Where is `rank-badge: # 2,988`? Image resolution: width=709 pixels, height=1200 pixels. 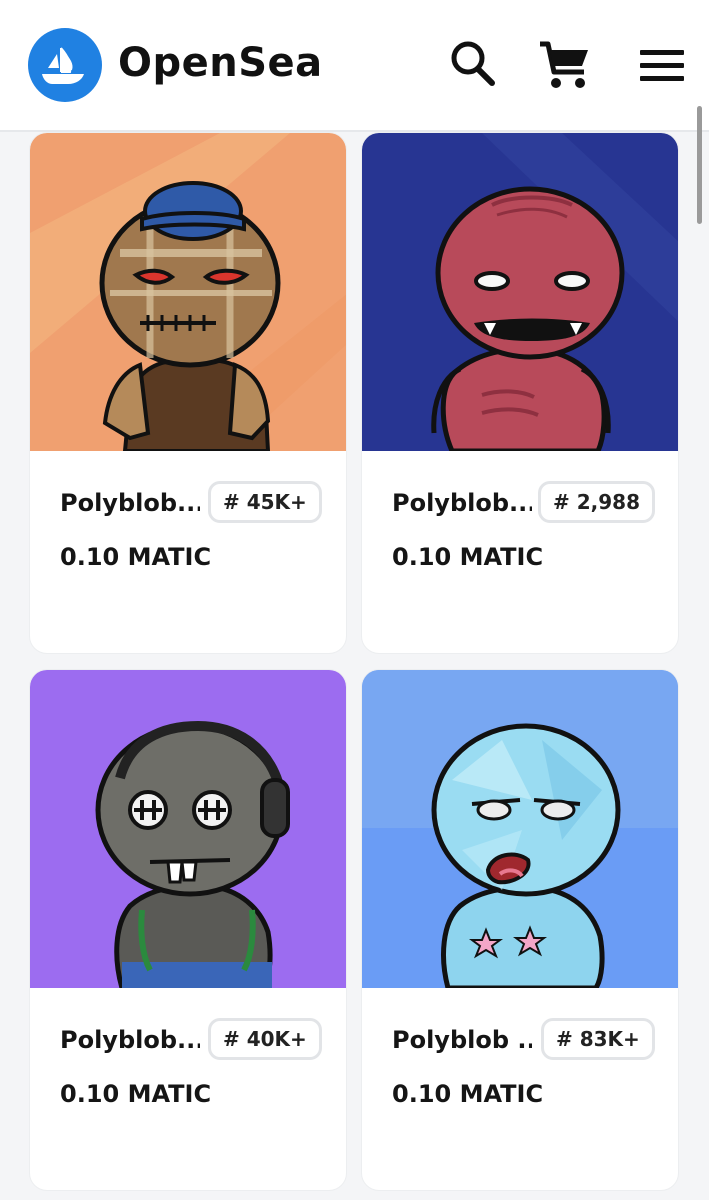 rank-badge: # 2,988 is located at coordinates (596, 502).